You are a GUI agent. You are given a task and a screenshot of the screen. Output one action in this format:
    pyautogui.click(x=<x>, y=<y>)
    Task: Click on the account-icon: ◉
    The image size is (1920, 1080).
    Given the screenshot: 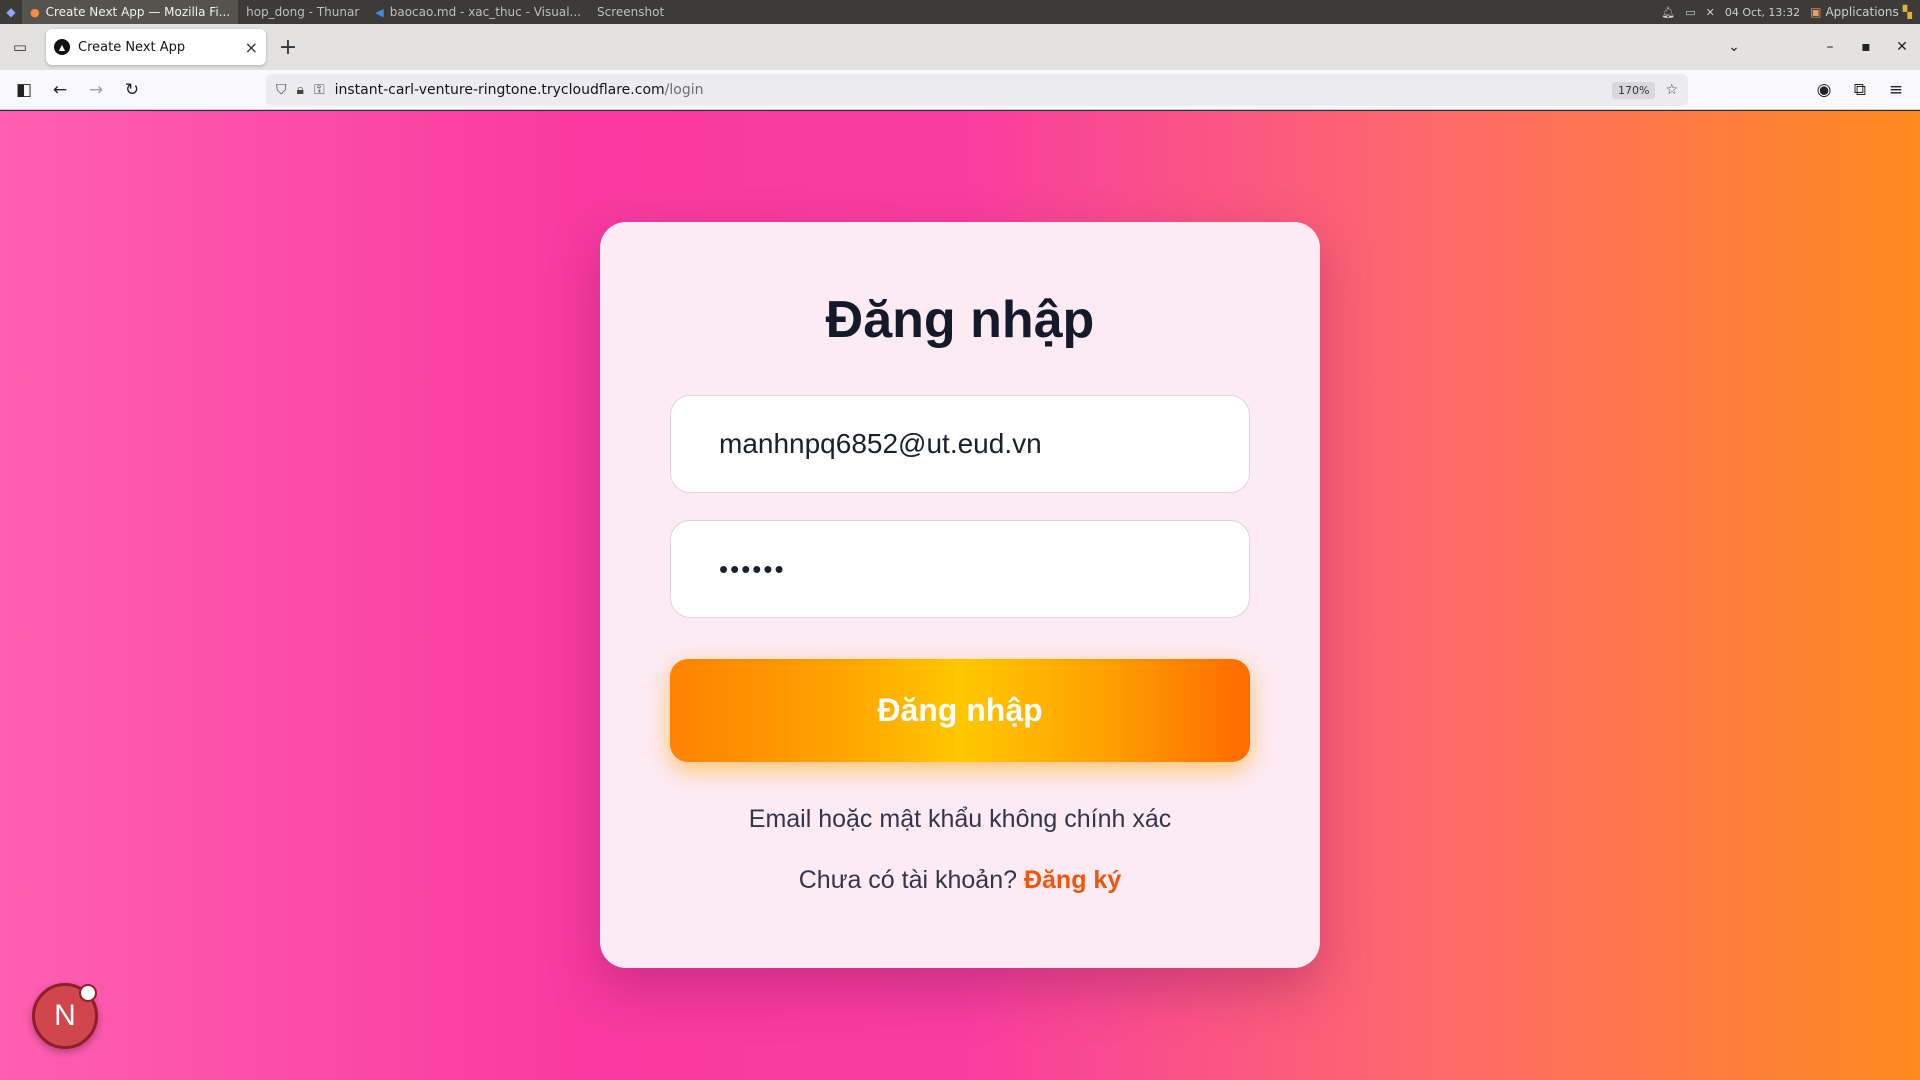 What is the action you would take?
    pyautogui.click(x=1824, y=90)
    